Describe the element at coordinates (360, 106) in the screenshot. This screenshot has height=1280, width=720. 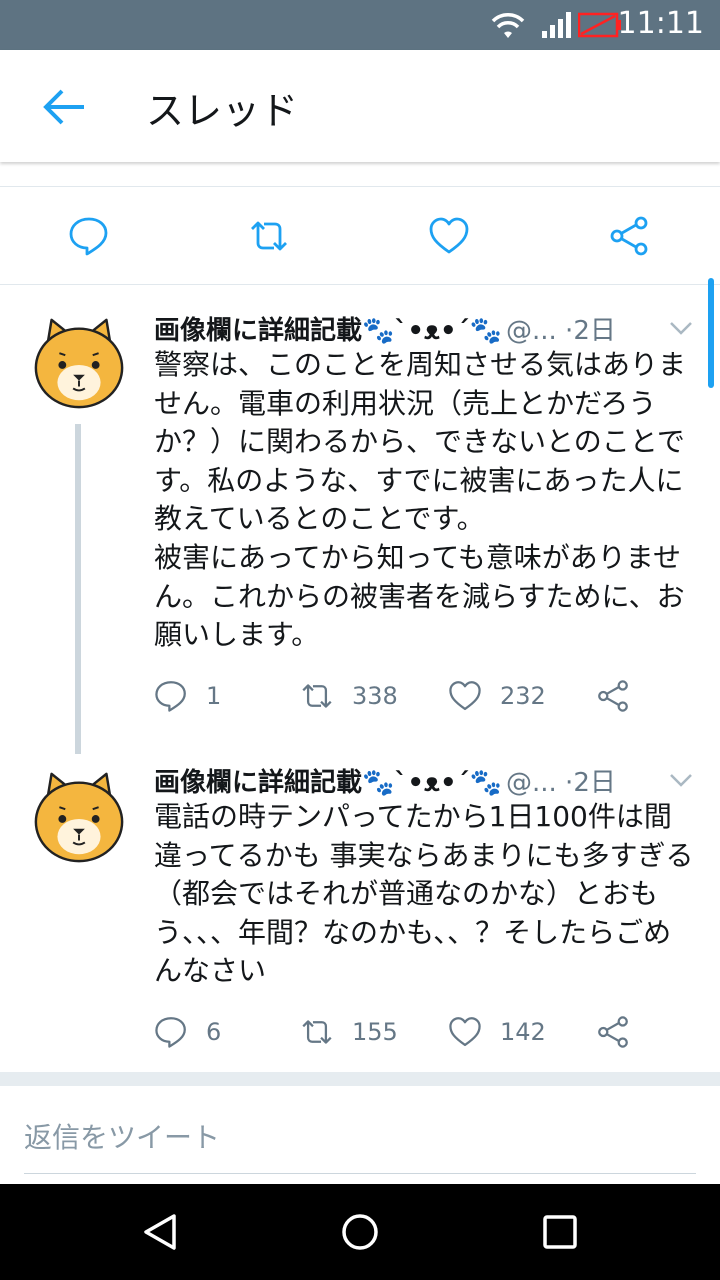
I see `app-header: スレッド` at that location.